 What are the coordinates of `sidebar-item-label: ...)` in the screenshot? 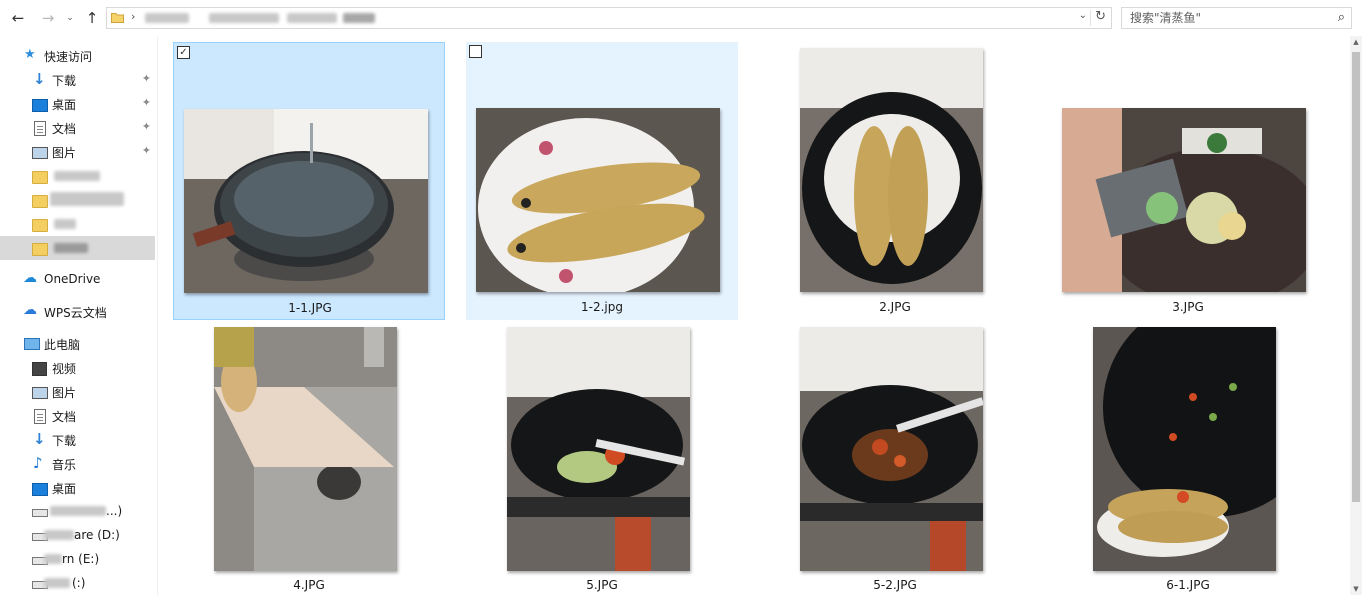 It's located at (114, 511).